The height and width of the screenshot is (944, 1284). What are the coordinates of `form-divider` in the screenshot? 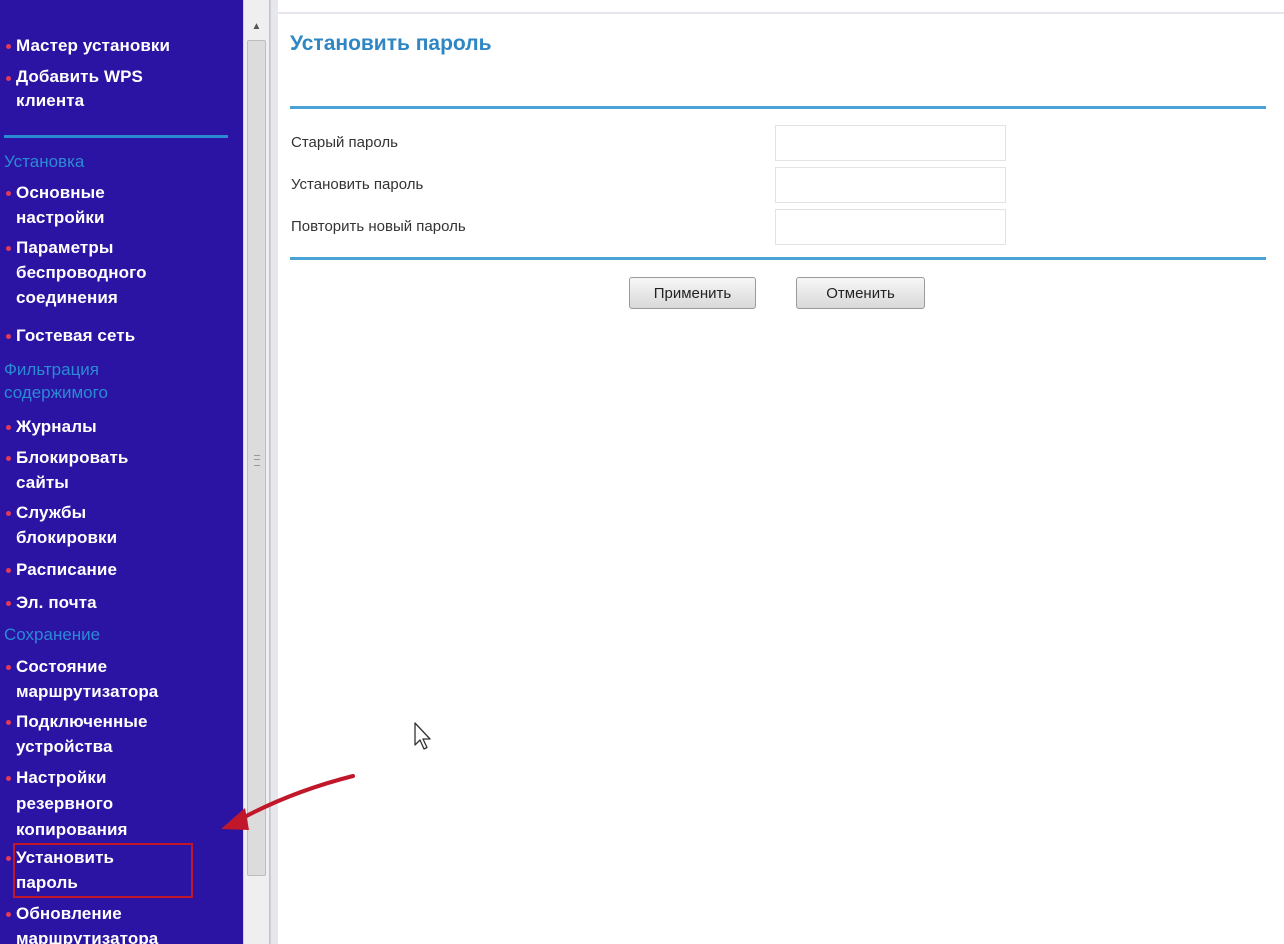 It's located at (778, 258).